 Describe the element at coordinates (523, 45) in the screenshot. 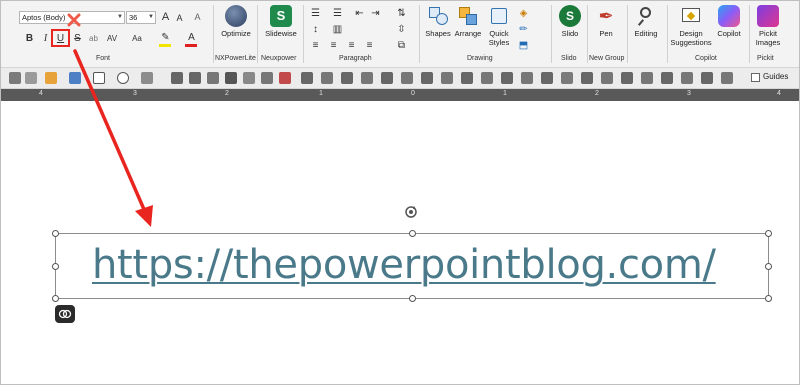

I see `shape-effects-icon: ⬒` at that location.